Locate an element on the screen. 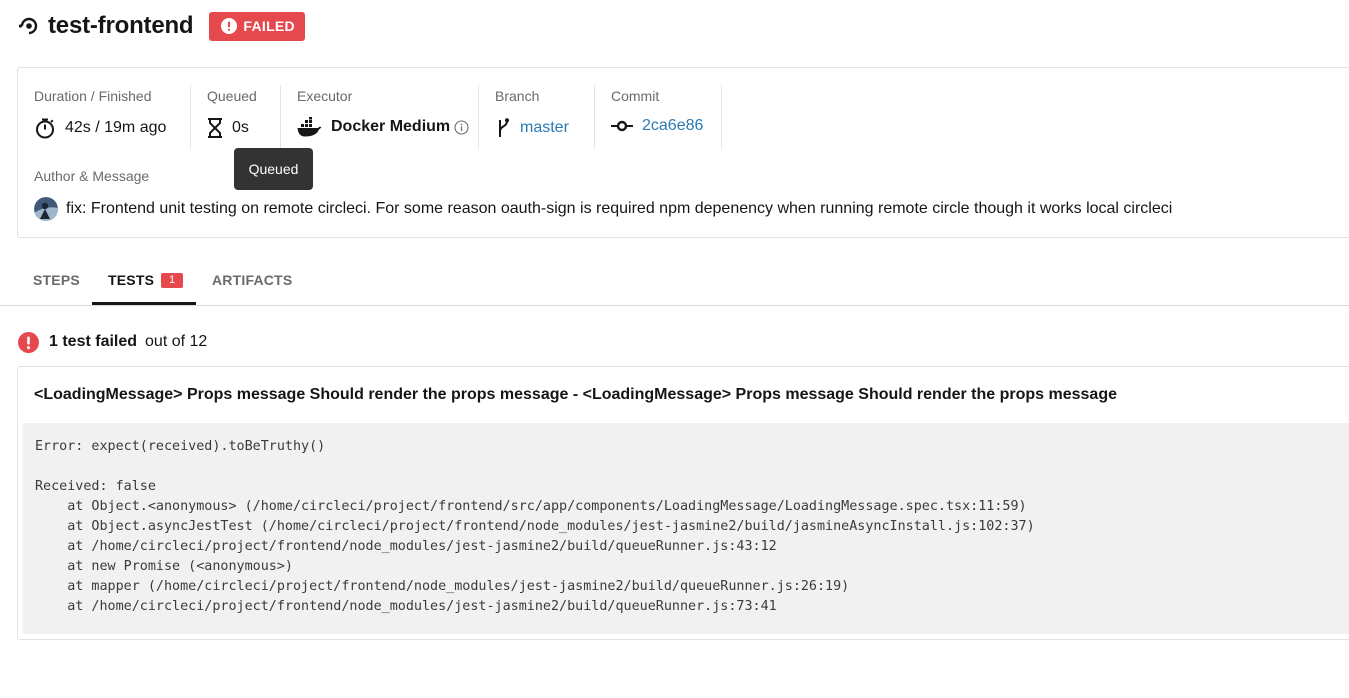 The height and width of the screenshot is (698, 1349). tab-label: TESTS is located at coordinates (131, 280).